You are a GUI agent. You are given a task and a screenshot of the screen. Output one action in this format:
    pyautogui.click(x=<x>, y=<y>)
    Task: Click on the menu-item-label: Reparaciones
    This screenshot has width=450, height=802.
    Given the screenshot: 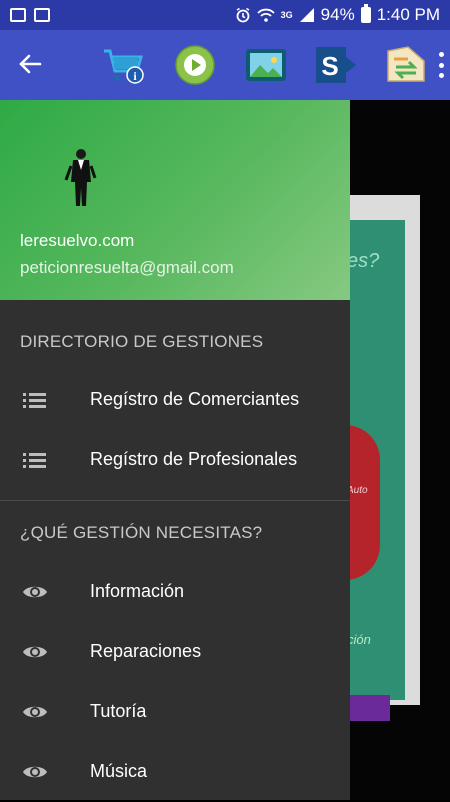 What is the action you would take?
    pyautogui.click(x=146, y=651)
    